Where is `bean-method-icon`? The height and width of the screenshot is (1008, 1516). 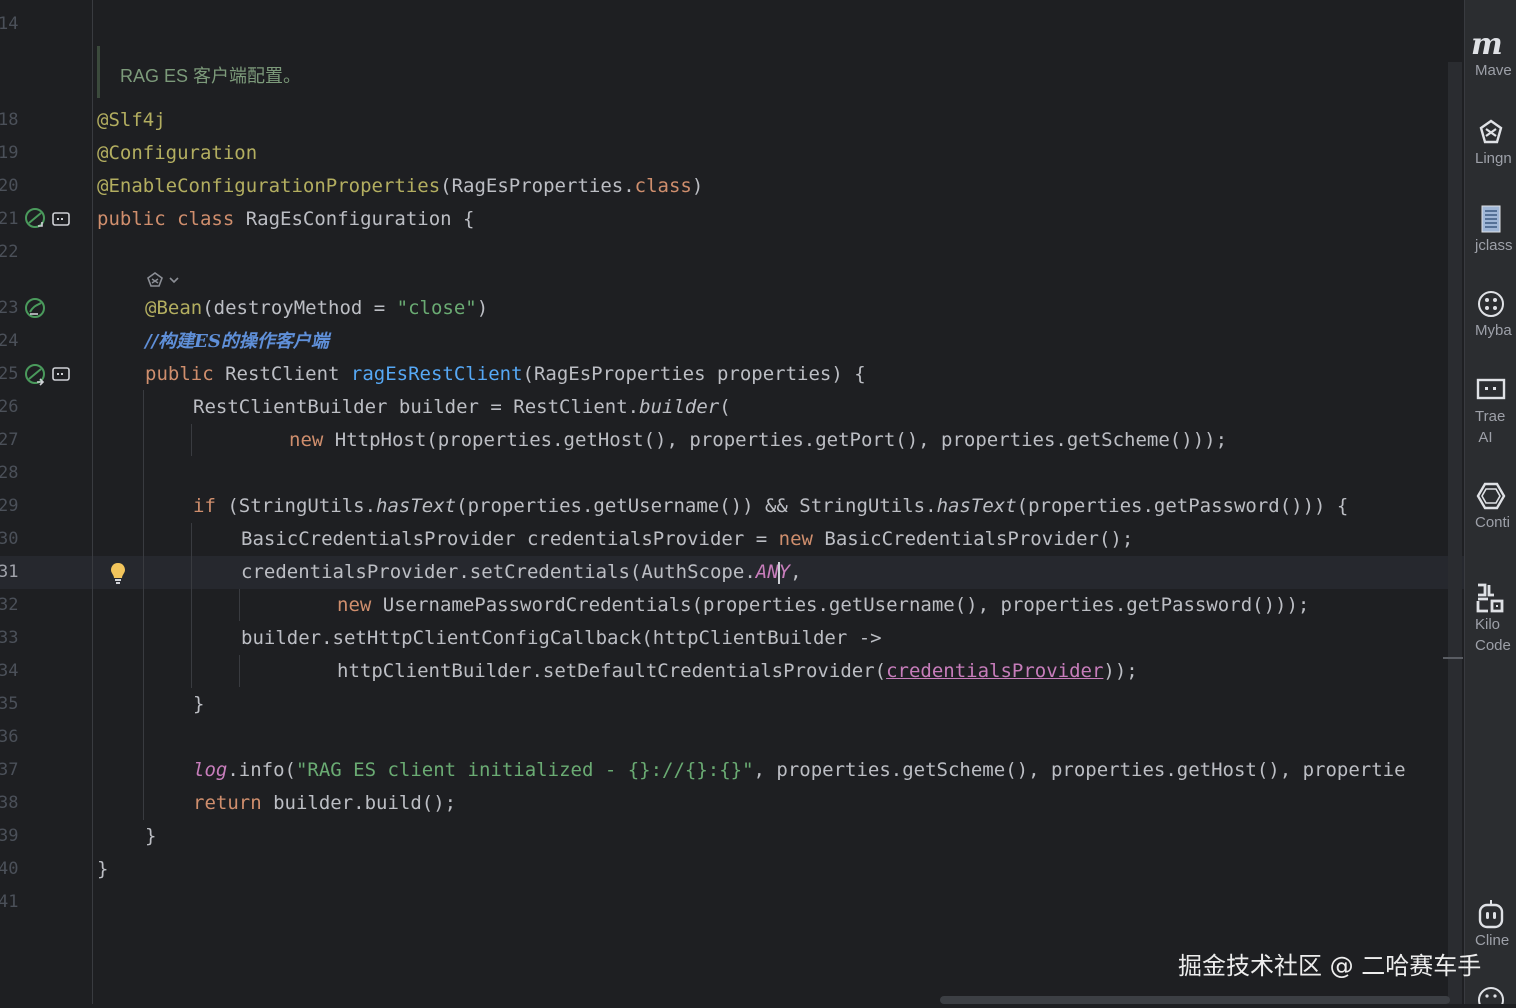
bean-method-icon is located at coordinates (36, 311).